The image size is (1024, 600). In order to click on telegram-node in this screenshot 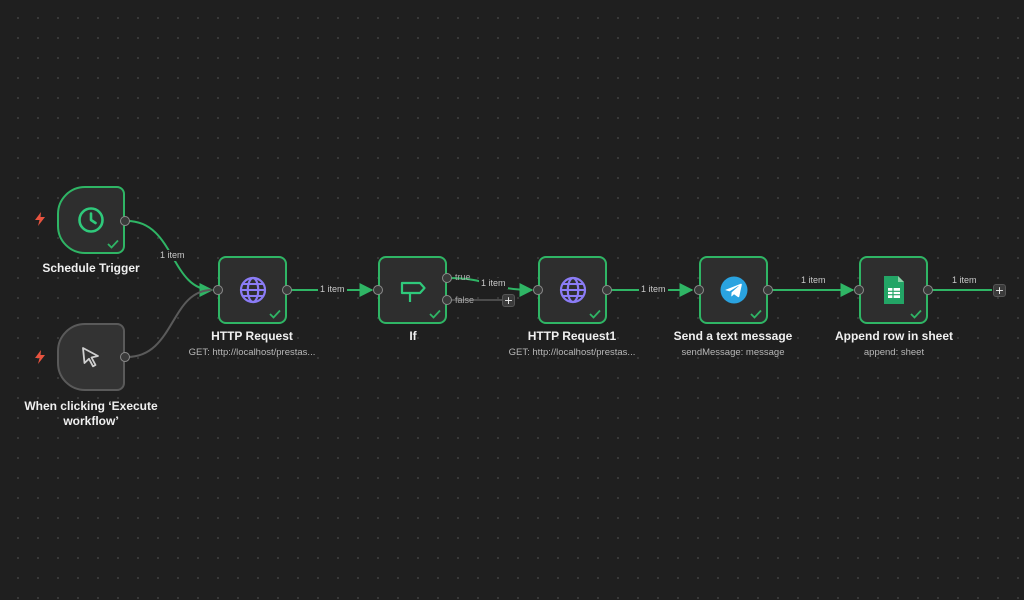, I will do `click(733, 290)`.